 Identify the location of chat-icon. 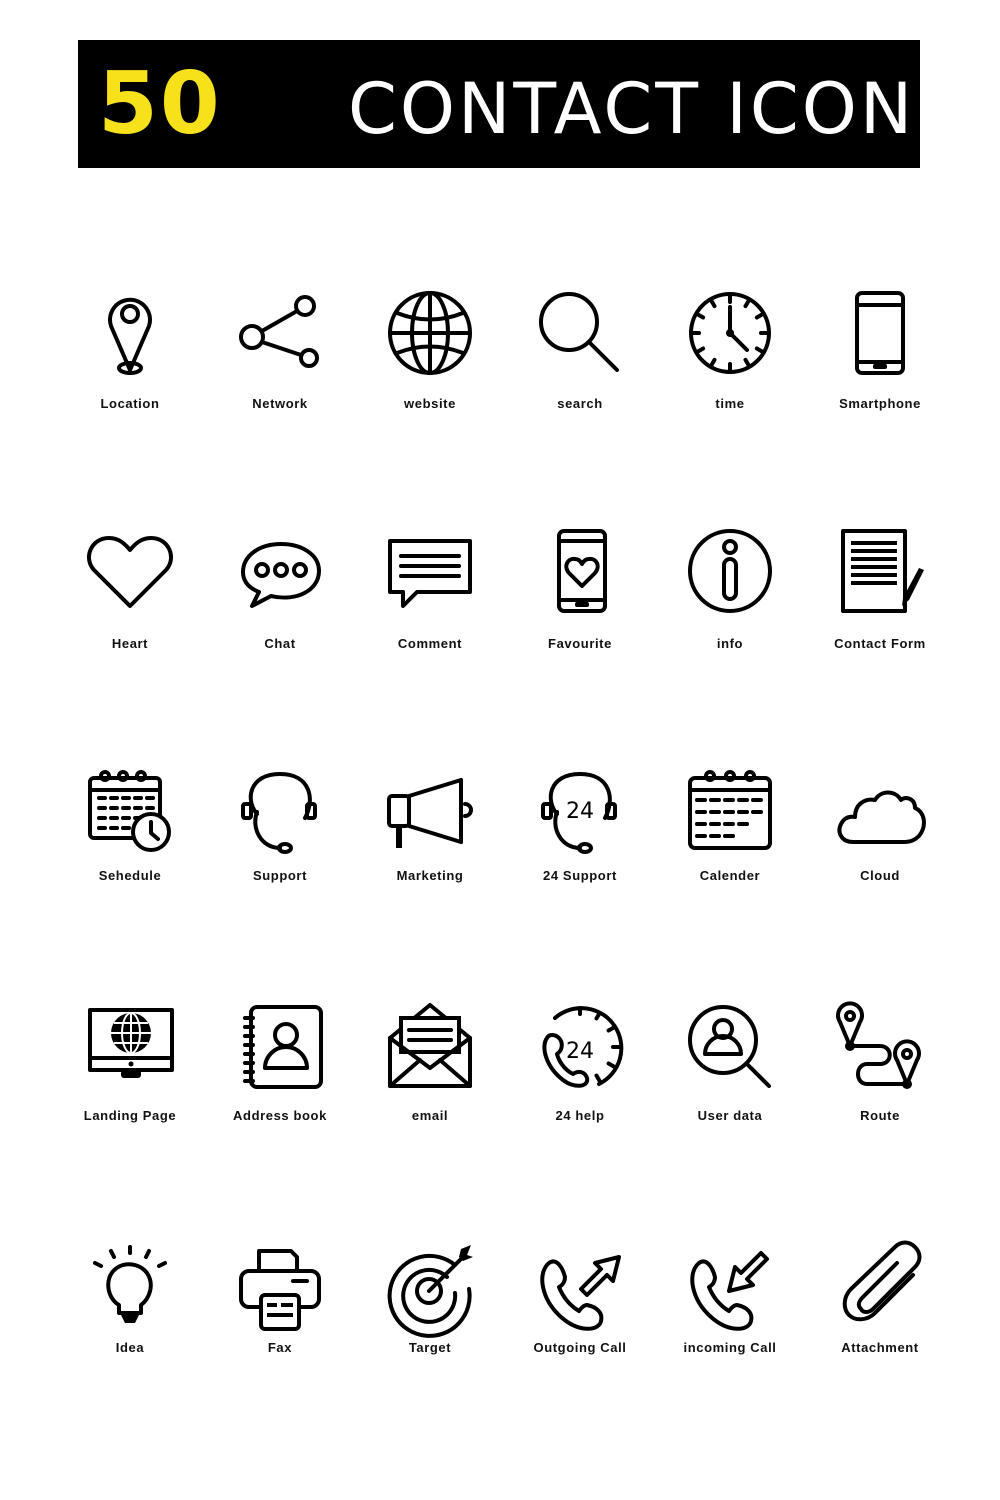
(281, 575).